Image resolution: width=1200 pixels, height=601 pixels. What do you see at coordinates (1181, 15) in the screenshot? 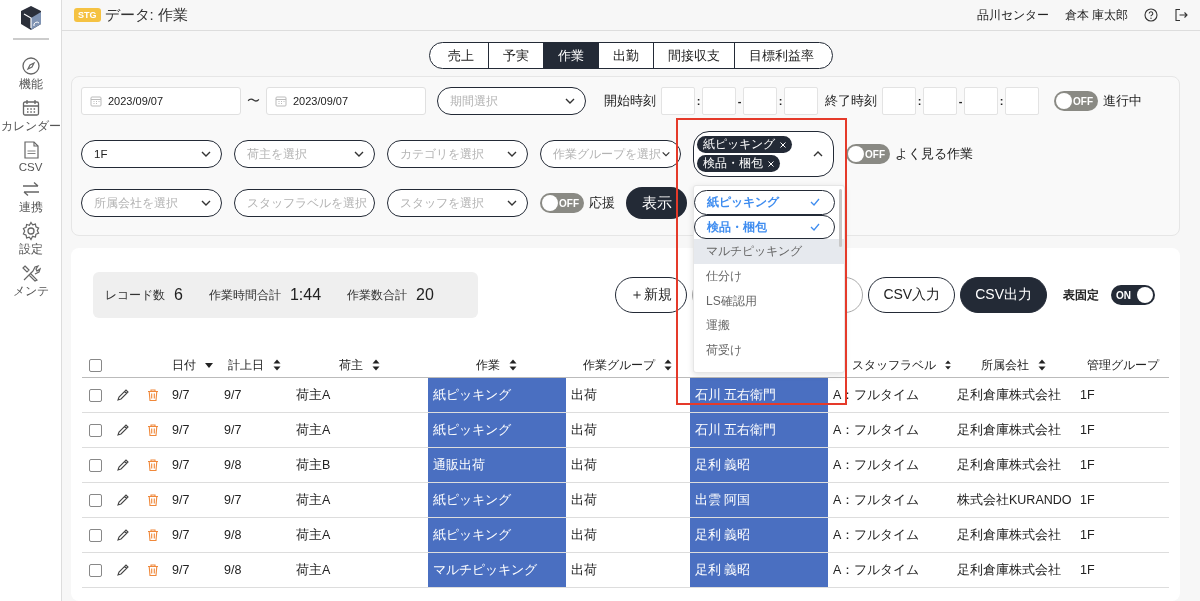
I see `logout-icon` at bounding box center [1181, 15].